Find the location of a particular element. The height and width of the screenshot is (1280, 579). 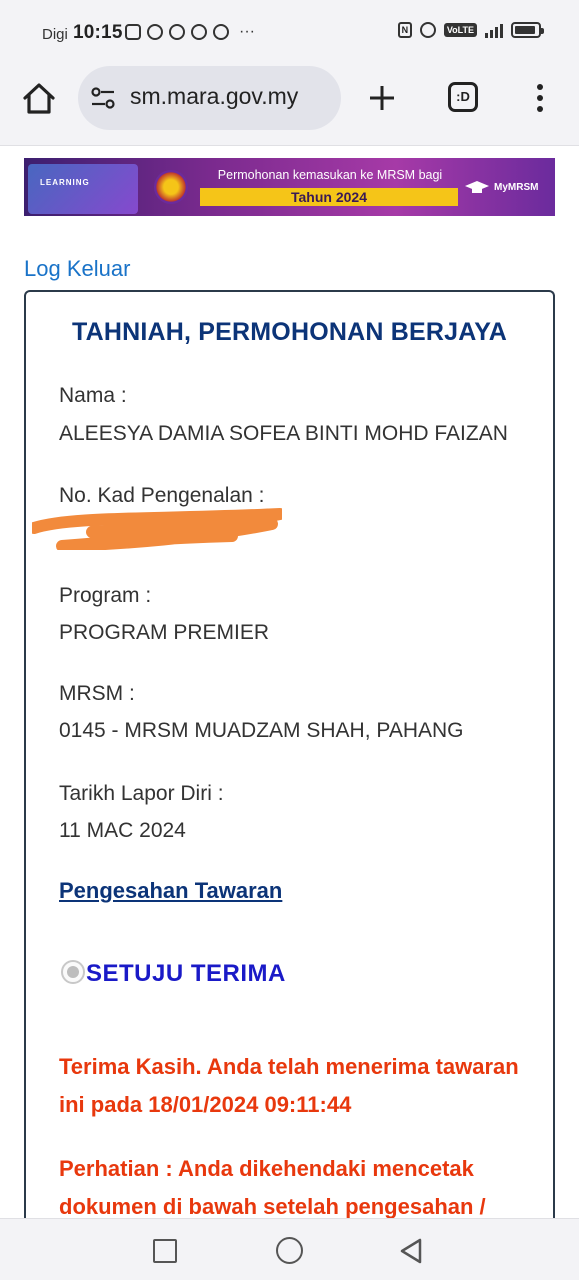

url-text: sm.mara.gov.my is located at coordinates (232, 96).